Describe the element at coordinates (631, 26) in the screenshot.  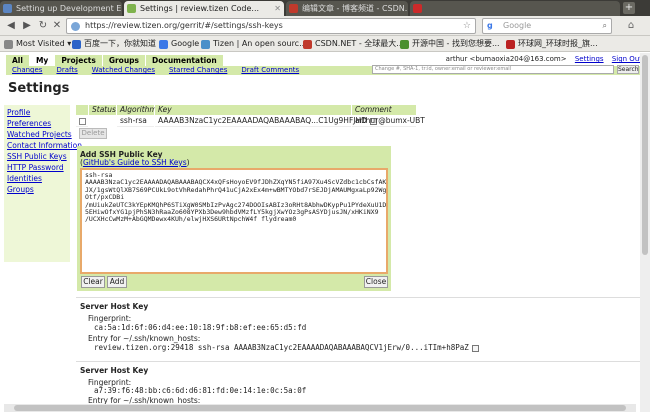
I see `home-icon: ⌂` at that location.